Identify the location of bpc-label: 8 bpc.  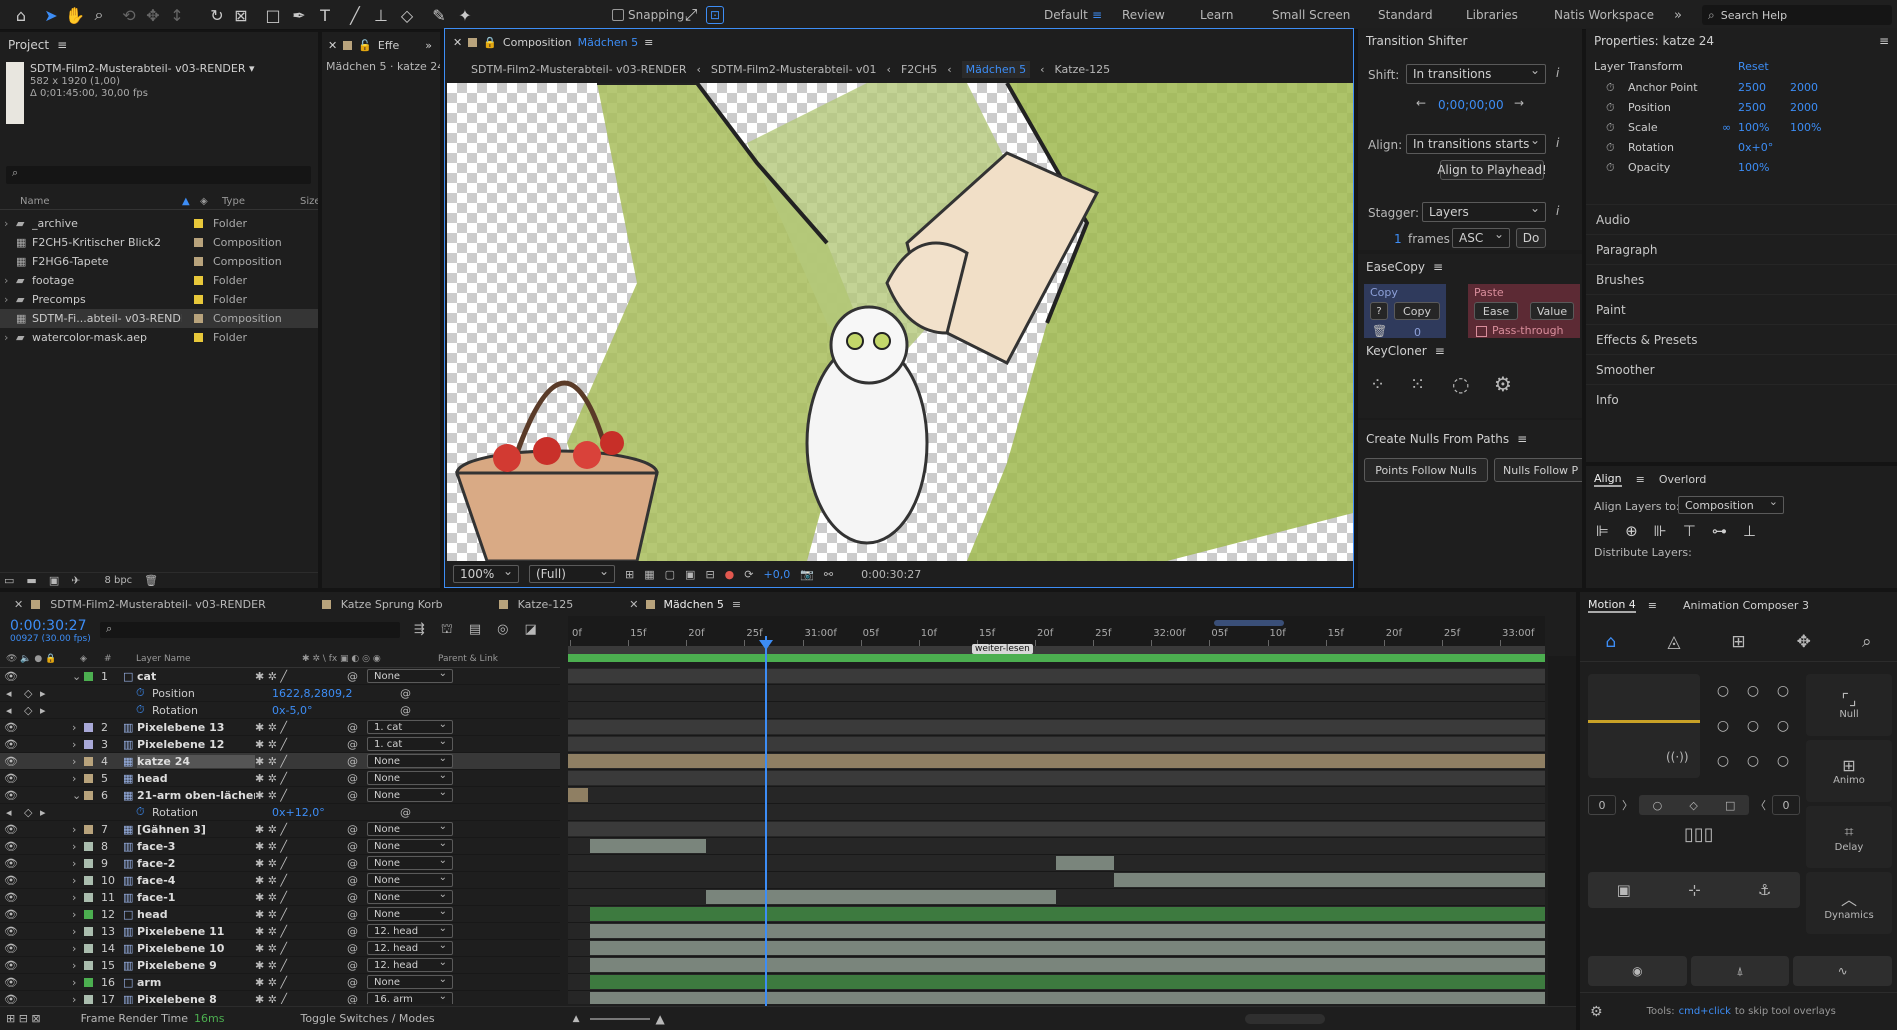
(118, 580).